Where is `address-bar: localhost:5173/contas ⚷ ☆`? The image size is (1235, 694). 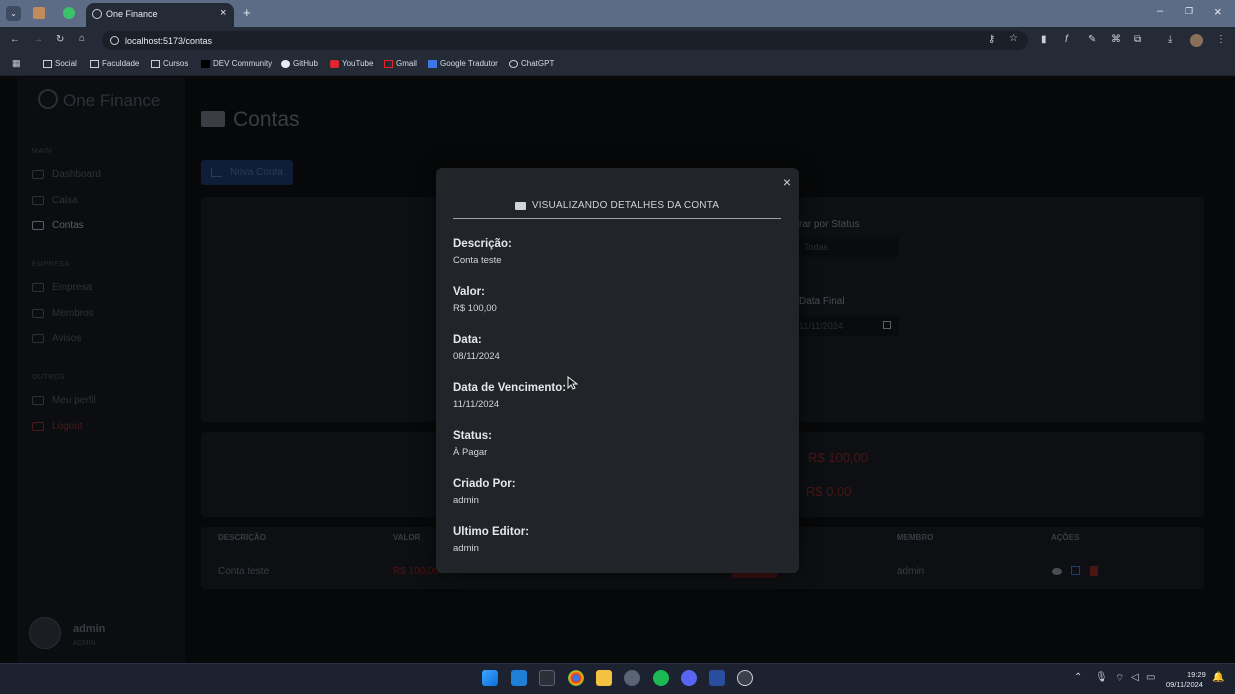
address-bar: localhost:5173/contas ⚷ ☆ is located at coordinates (565, 40).